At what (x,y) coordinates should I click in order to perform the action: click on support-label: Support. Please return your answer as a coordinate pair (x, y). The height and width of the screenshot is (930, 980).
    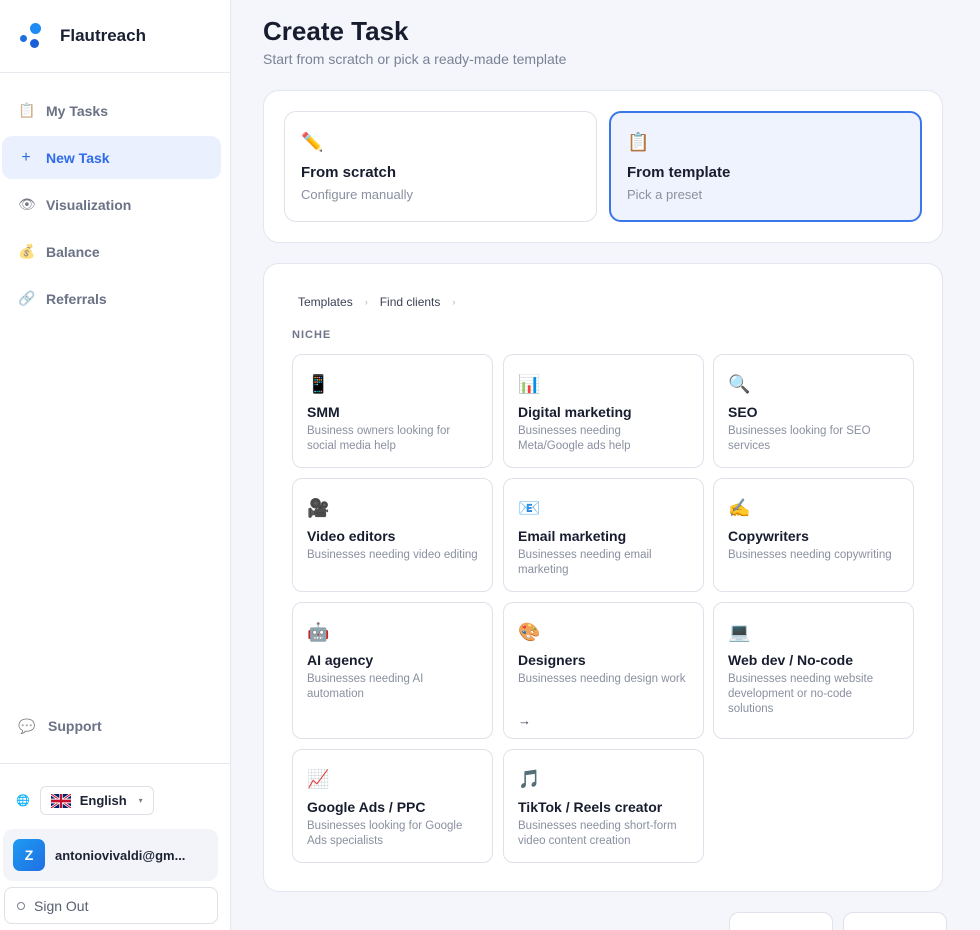
    Looking at the image, I should click on (75, 726).